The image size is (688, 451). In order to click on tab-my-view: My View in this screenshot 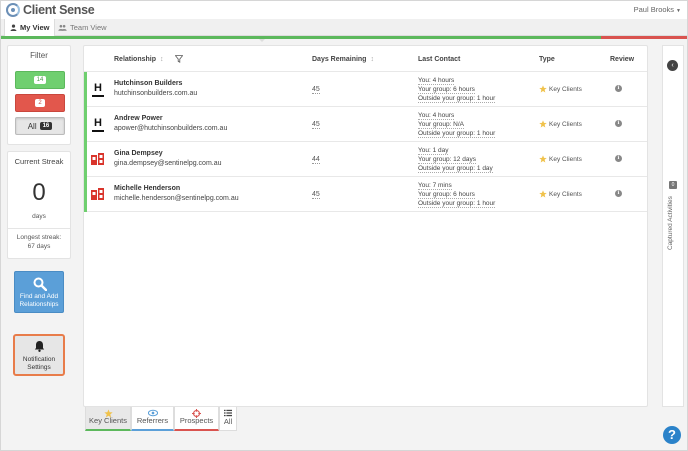, I will do `click(30, 27)`.